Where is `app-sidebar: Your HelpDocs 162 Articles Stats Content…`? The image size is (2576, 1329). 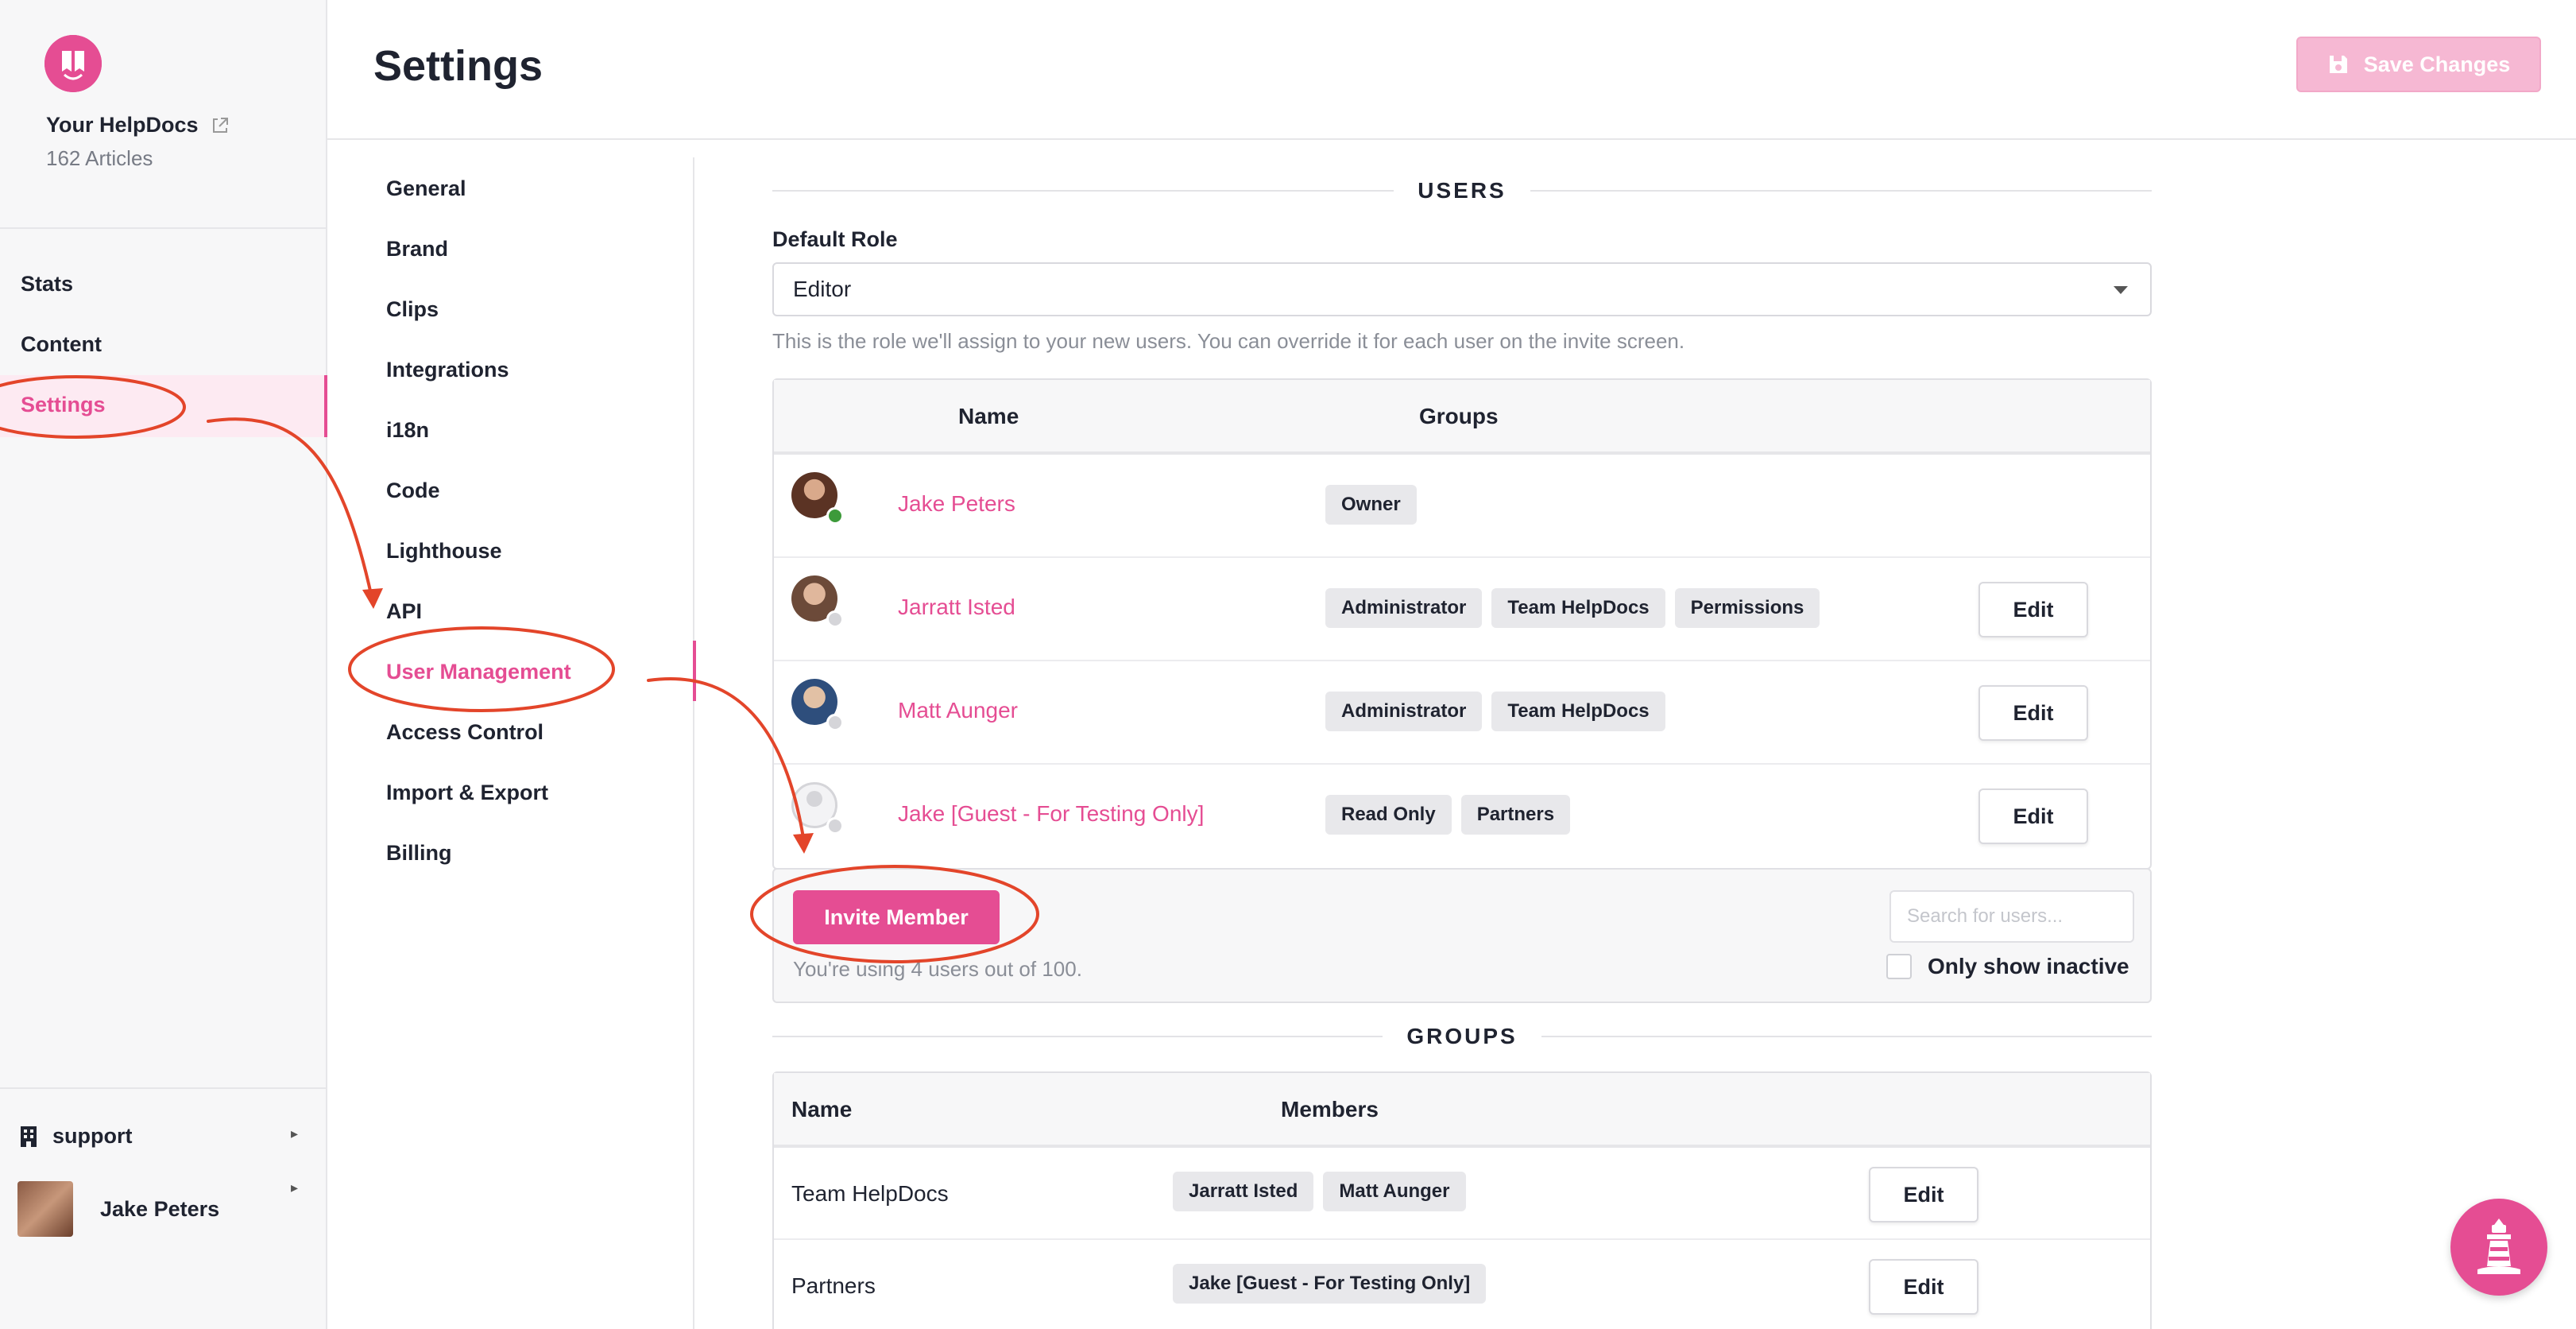 app-sidebar: Your HelpDocs 162 Articles Stats Content… is located at coordinates (163, 664).